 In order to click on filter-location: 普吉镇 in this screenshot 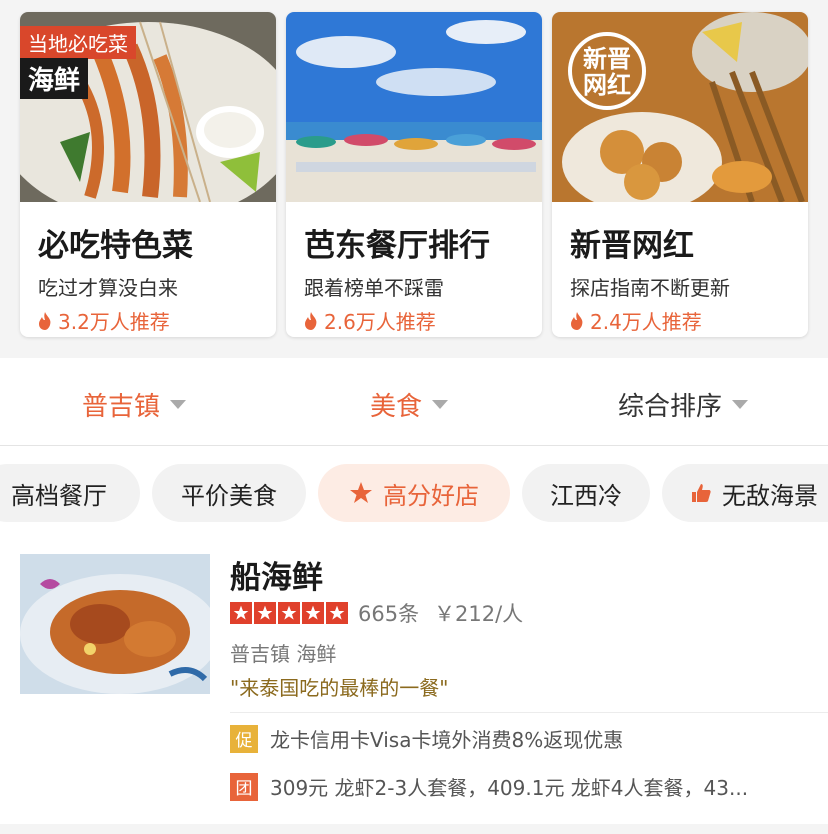, I will do `click(134, 404)`.